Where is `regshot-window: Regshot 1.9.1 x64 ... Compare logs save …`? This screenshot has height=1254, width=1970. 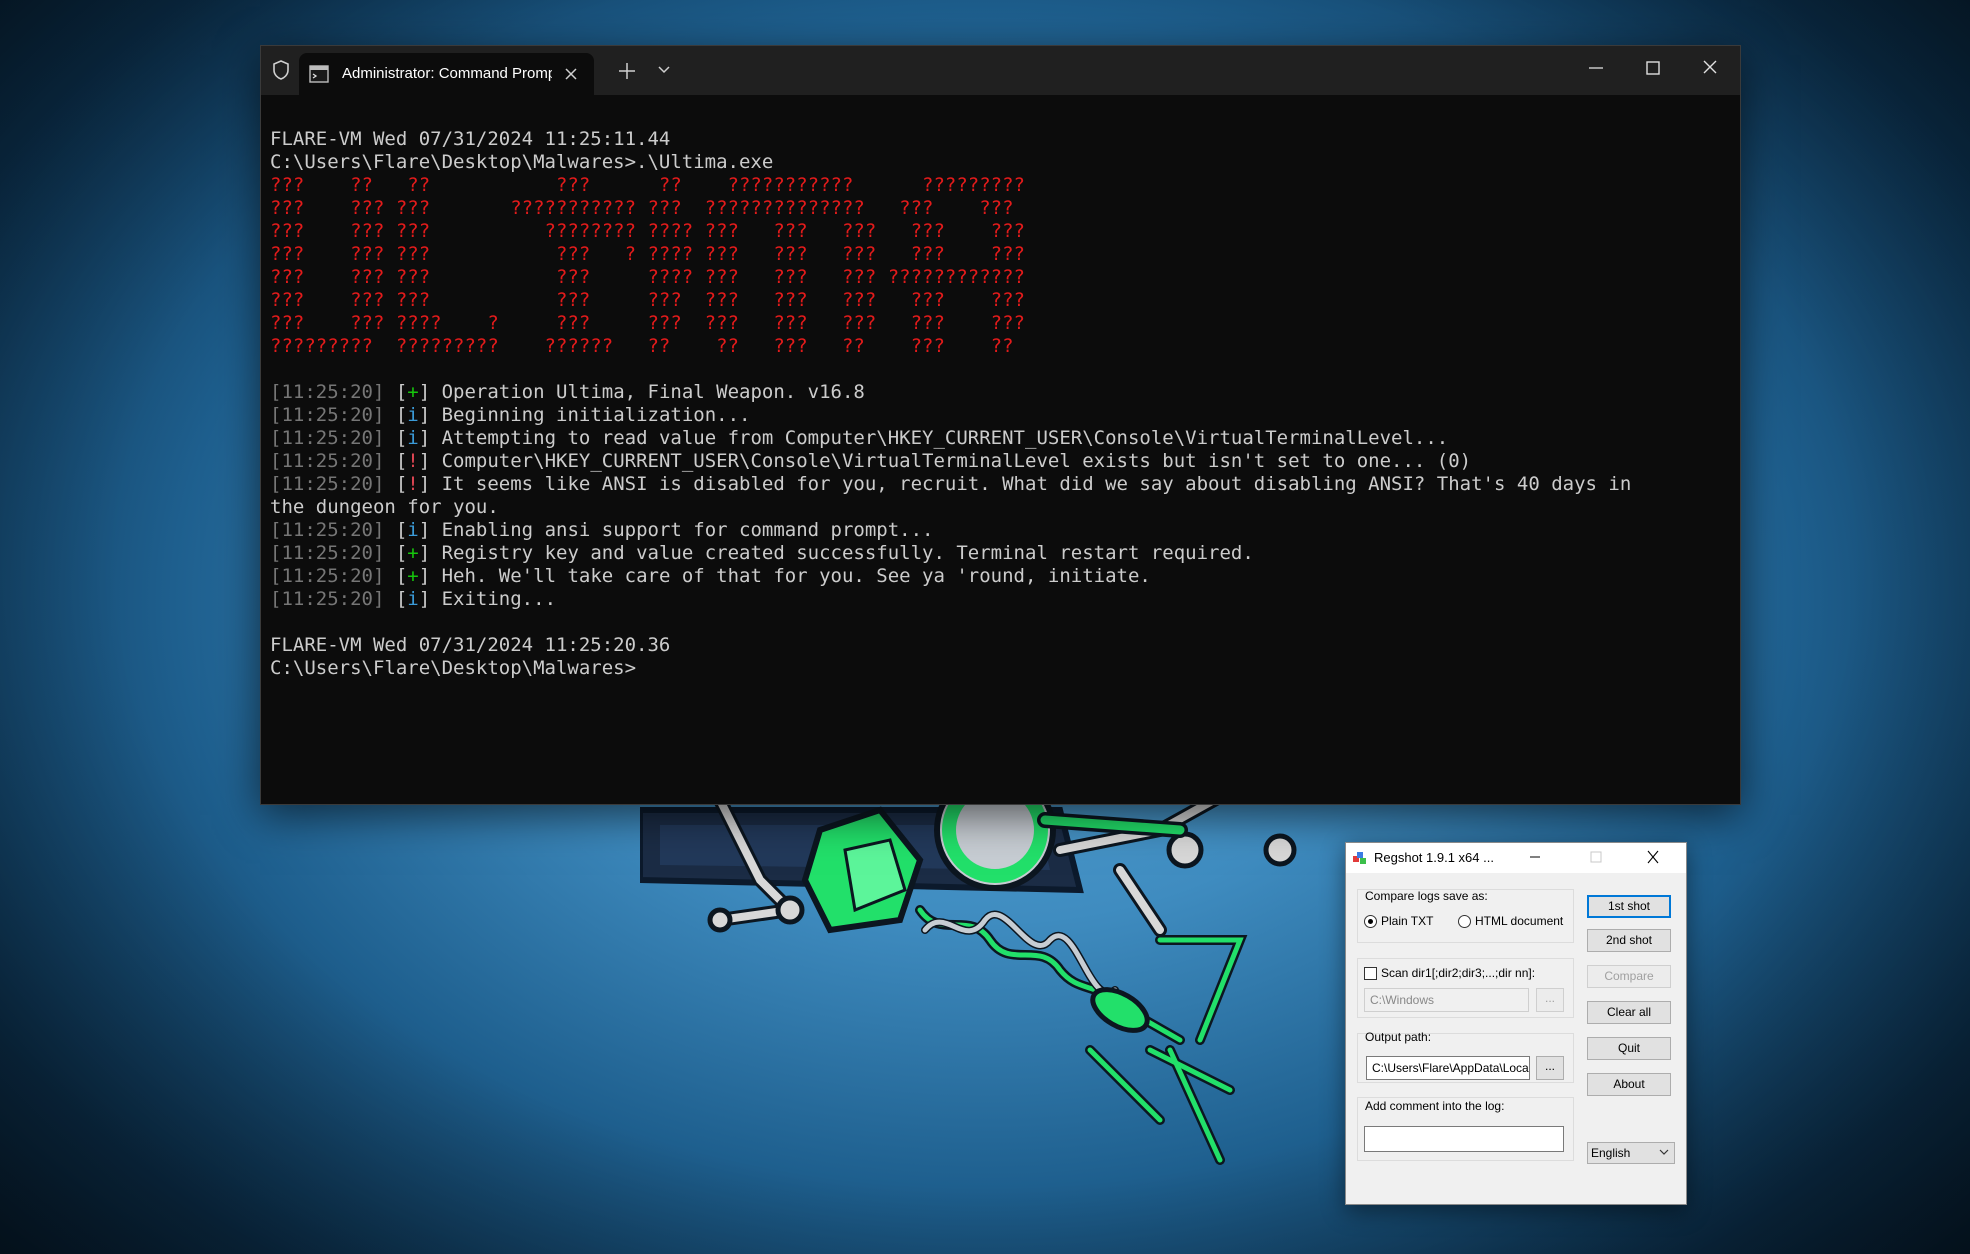 regshot-window: Regshot 1.9.1 x64 ... Compare logs save … is located at coordinates (1516, 1023).